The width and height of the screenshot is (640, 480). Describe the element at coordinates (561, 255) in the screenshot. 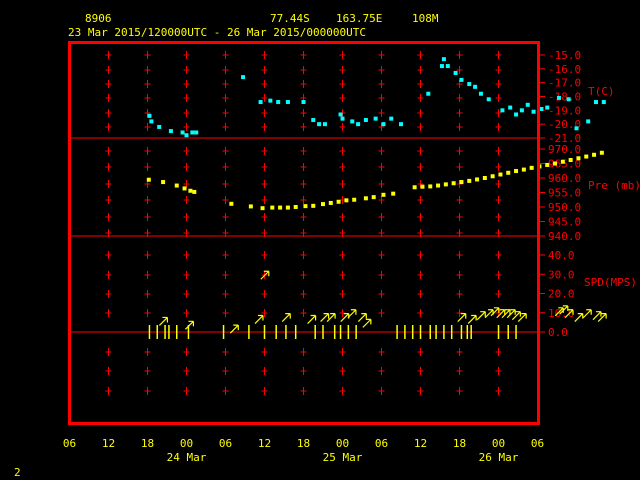

I see `wind-speed-tick-label: 40.0` at that location.